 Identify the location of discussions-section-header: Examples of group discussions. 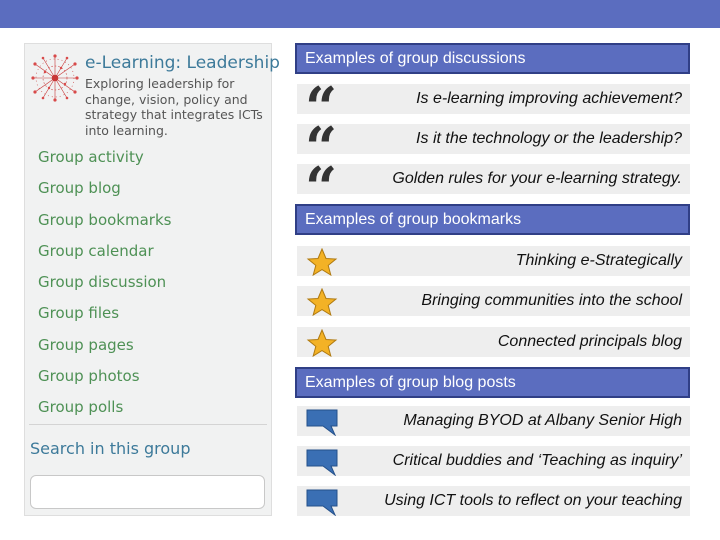
(492, 58).